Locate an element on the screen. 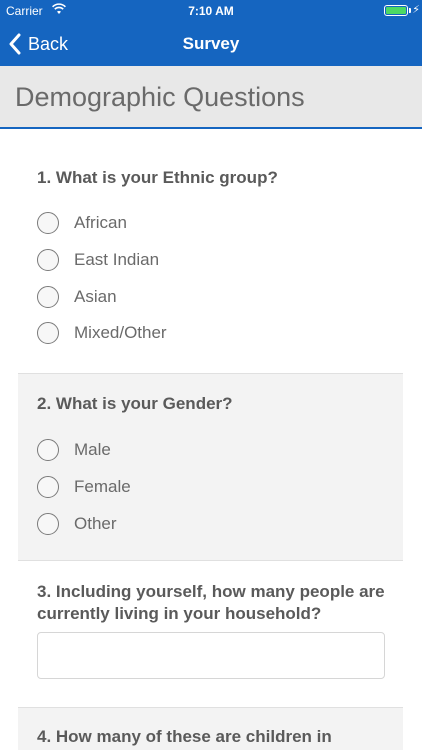 The image size is (422, 750). option-label: Female is located at coordinates (102, 487).